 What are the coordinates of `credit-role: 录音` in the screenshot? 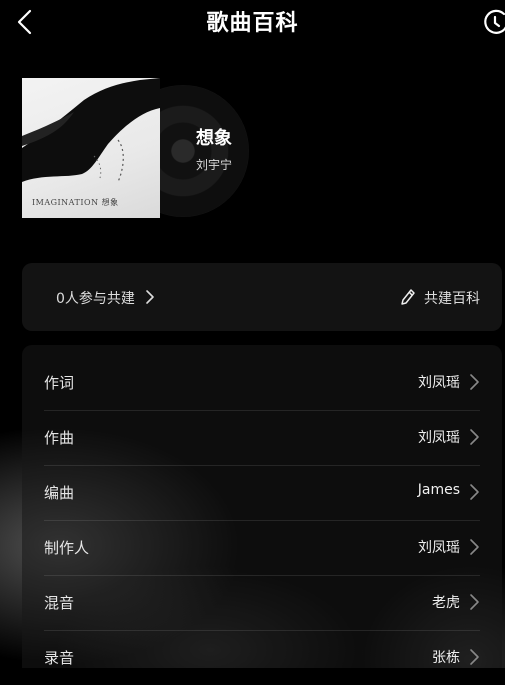 It's located at (59, 658).